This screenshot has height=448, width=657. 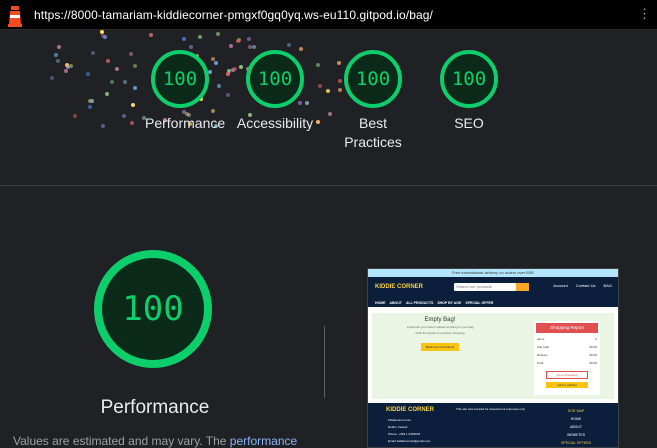 What do you see at coordinates (440, 347) in the screenshot?
I see `continue-button: Back Home Products` at bounding box center [440, 347].